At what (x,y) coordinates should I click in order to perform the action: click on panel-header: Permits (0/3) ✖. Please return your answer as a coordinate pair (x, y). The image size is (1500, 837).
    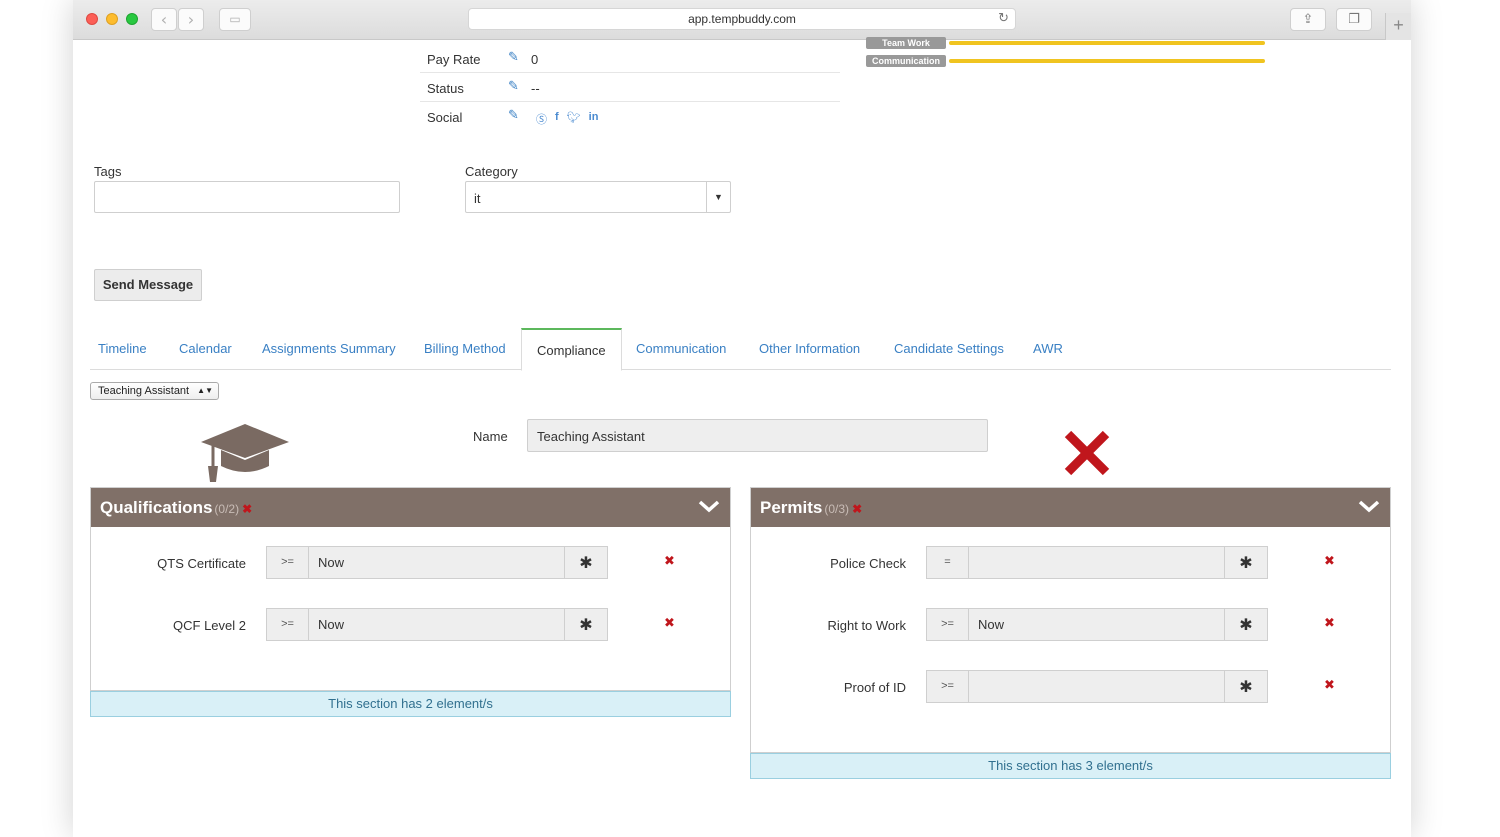
    Looking at the image, I should click on (1070, 507).